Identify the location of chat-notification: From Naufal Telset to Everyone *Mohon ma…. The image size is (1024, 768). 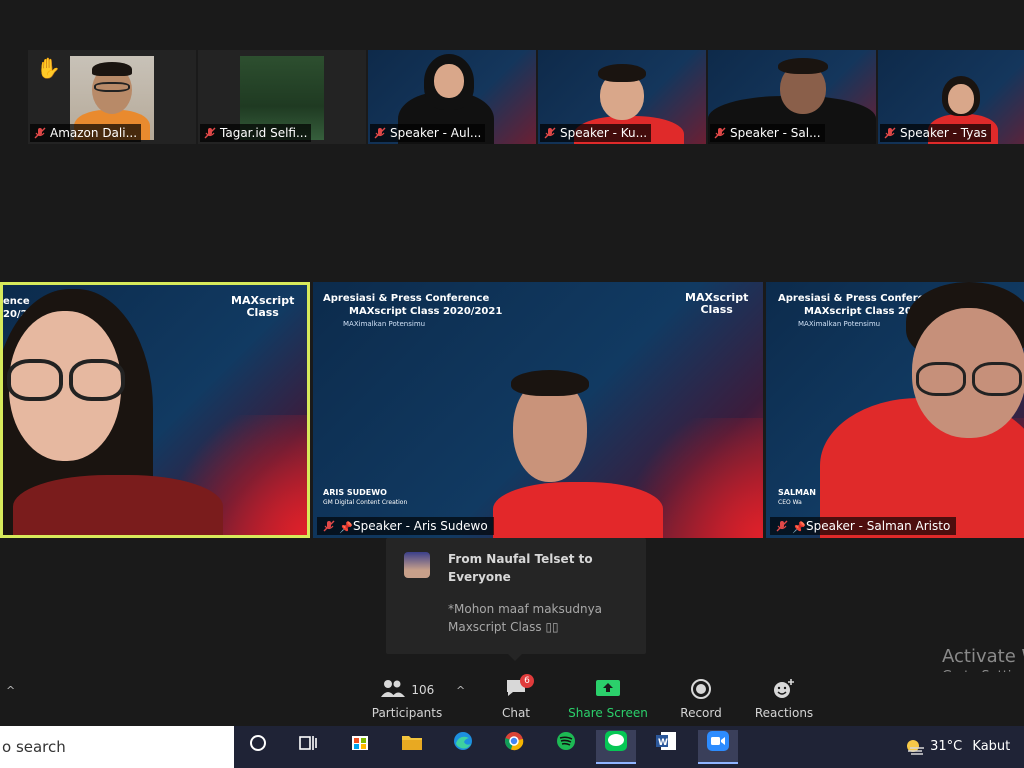
(516, 599).